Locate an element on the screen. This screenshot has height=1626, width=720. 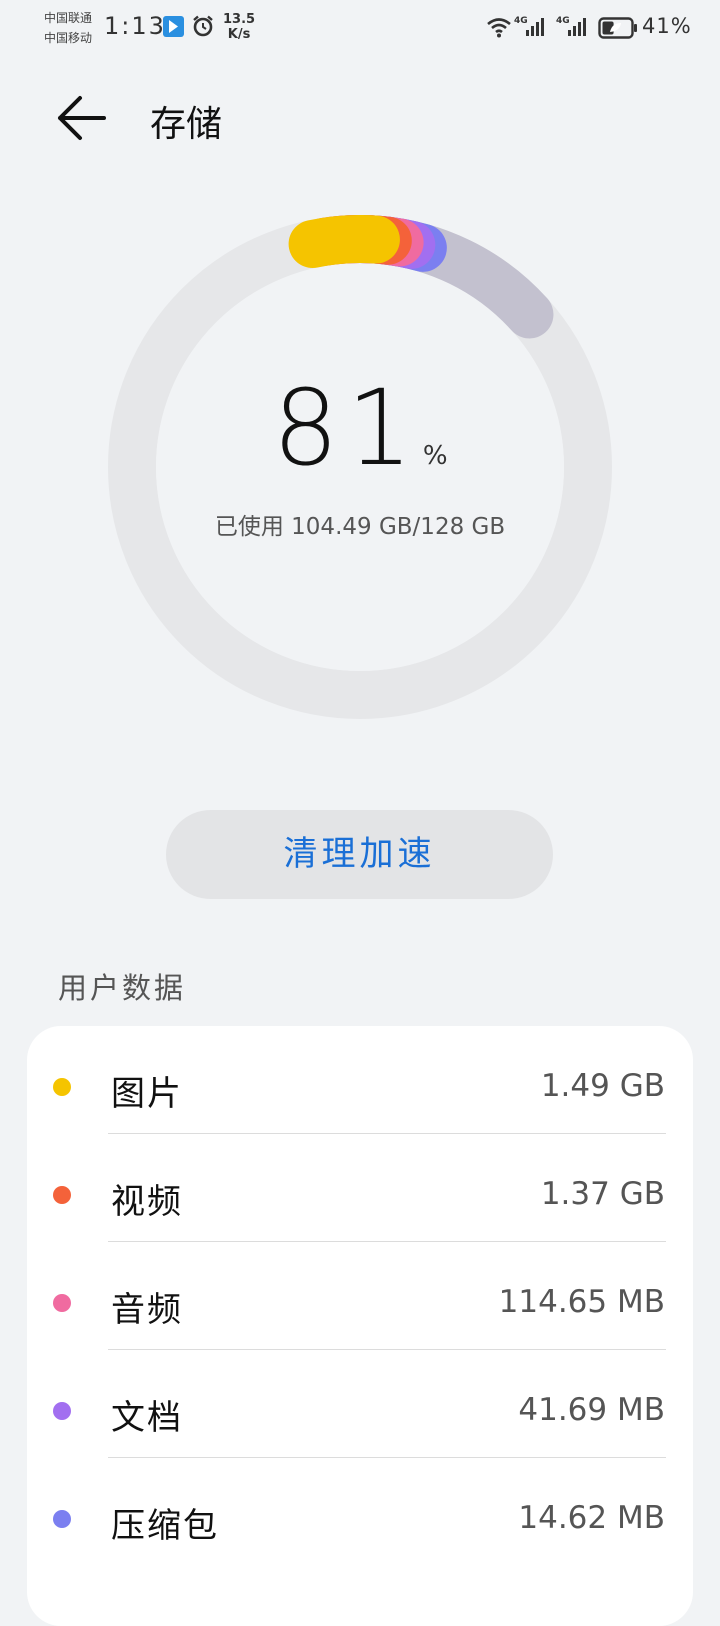
back-button is located at coordinates (82, 118).